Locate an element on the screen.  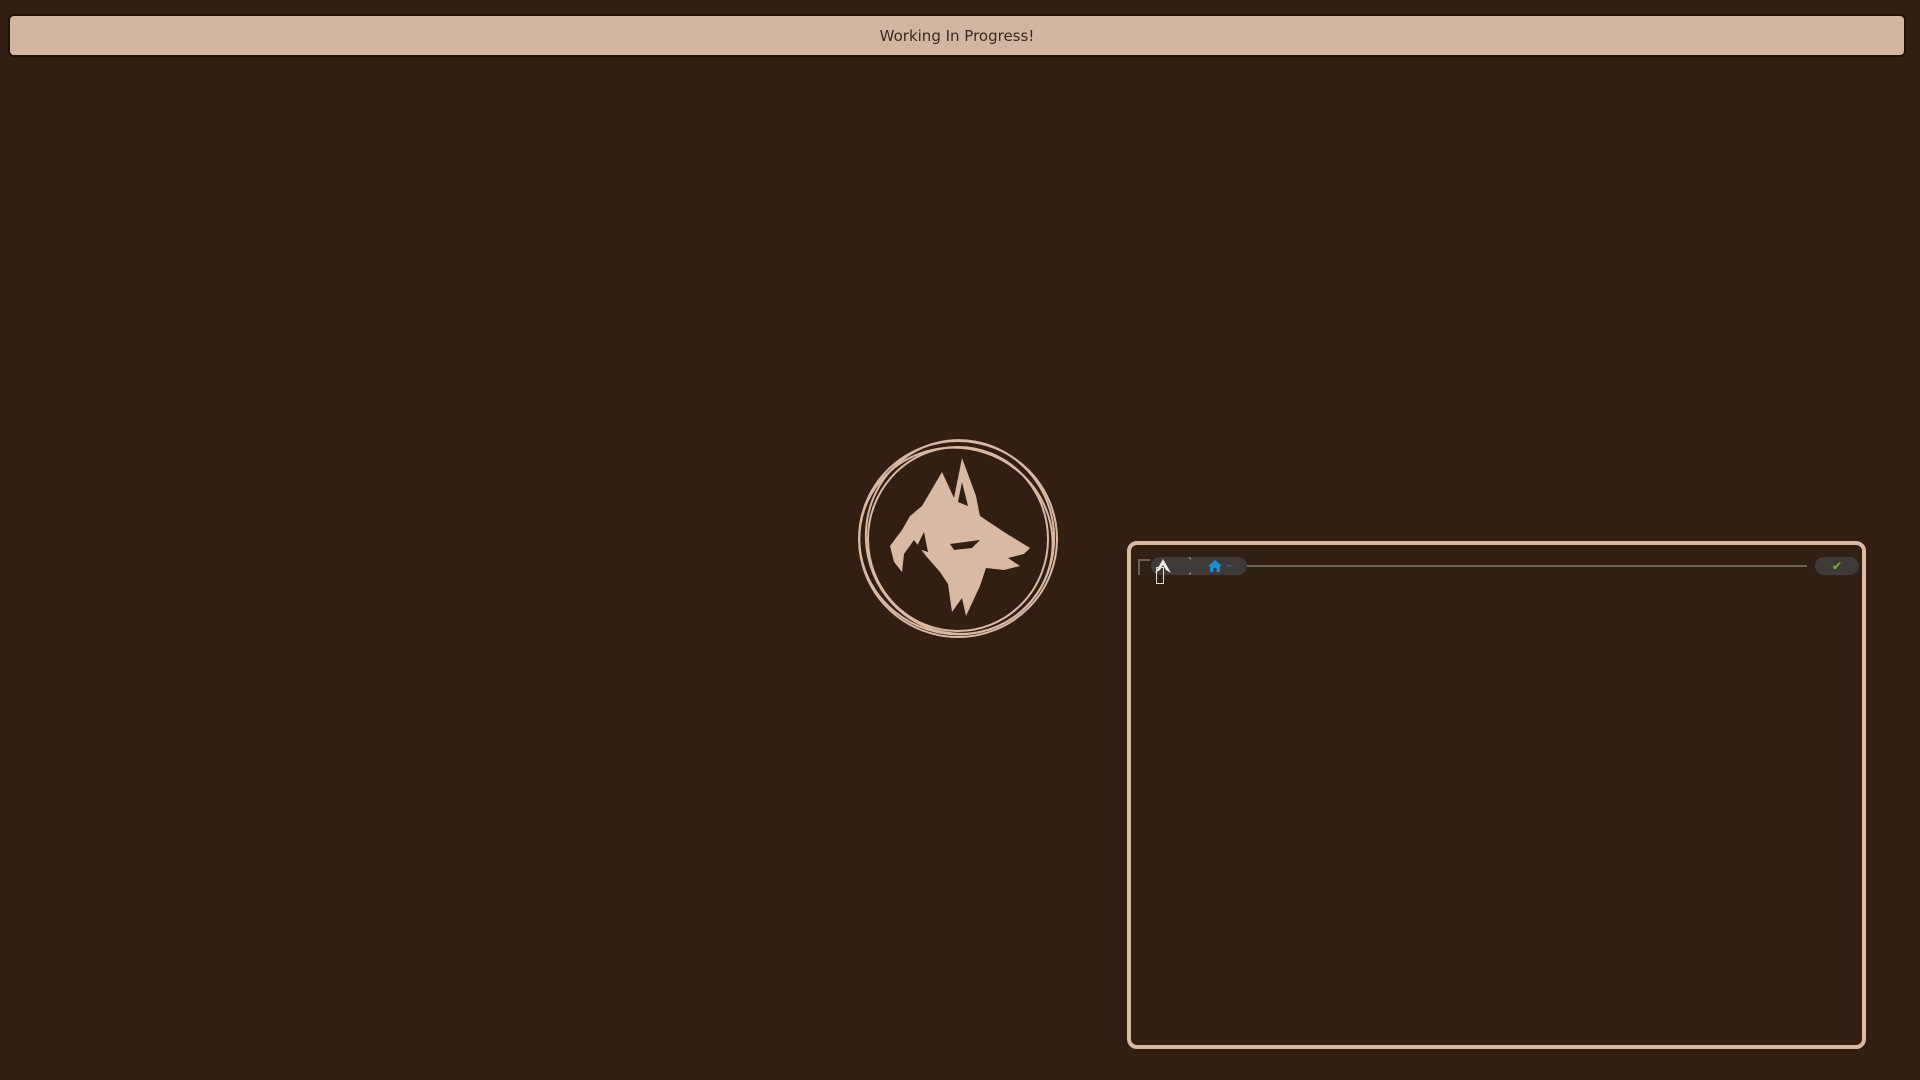
wolf-emblem-icon is located at coordinates (958, 538).